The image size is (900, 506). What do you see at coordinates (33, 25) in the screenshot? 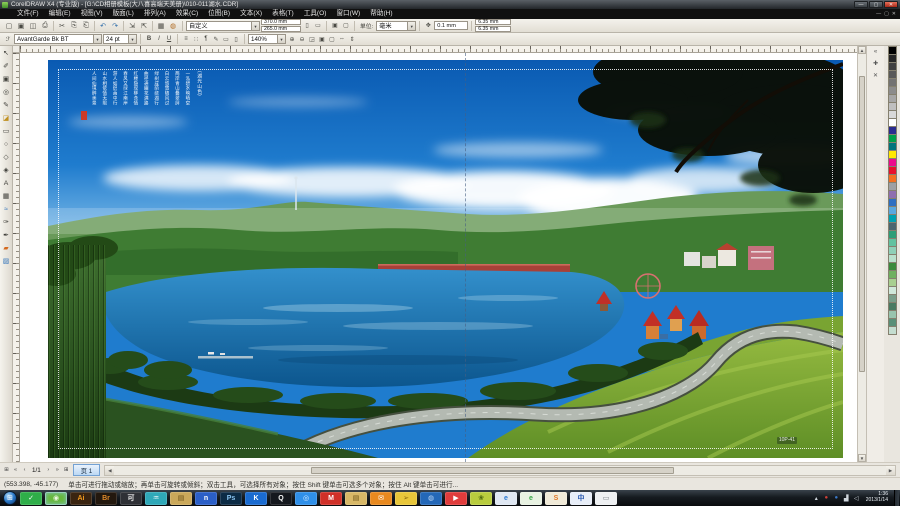
I see `save-button: ◫` at bounding box center [33, 25].